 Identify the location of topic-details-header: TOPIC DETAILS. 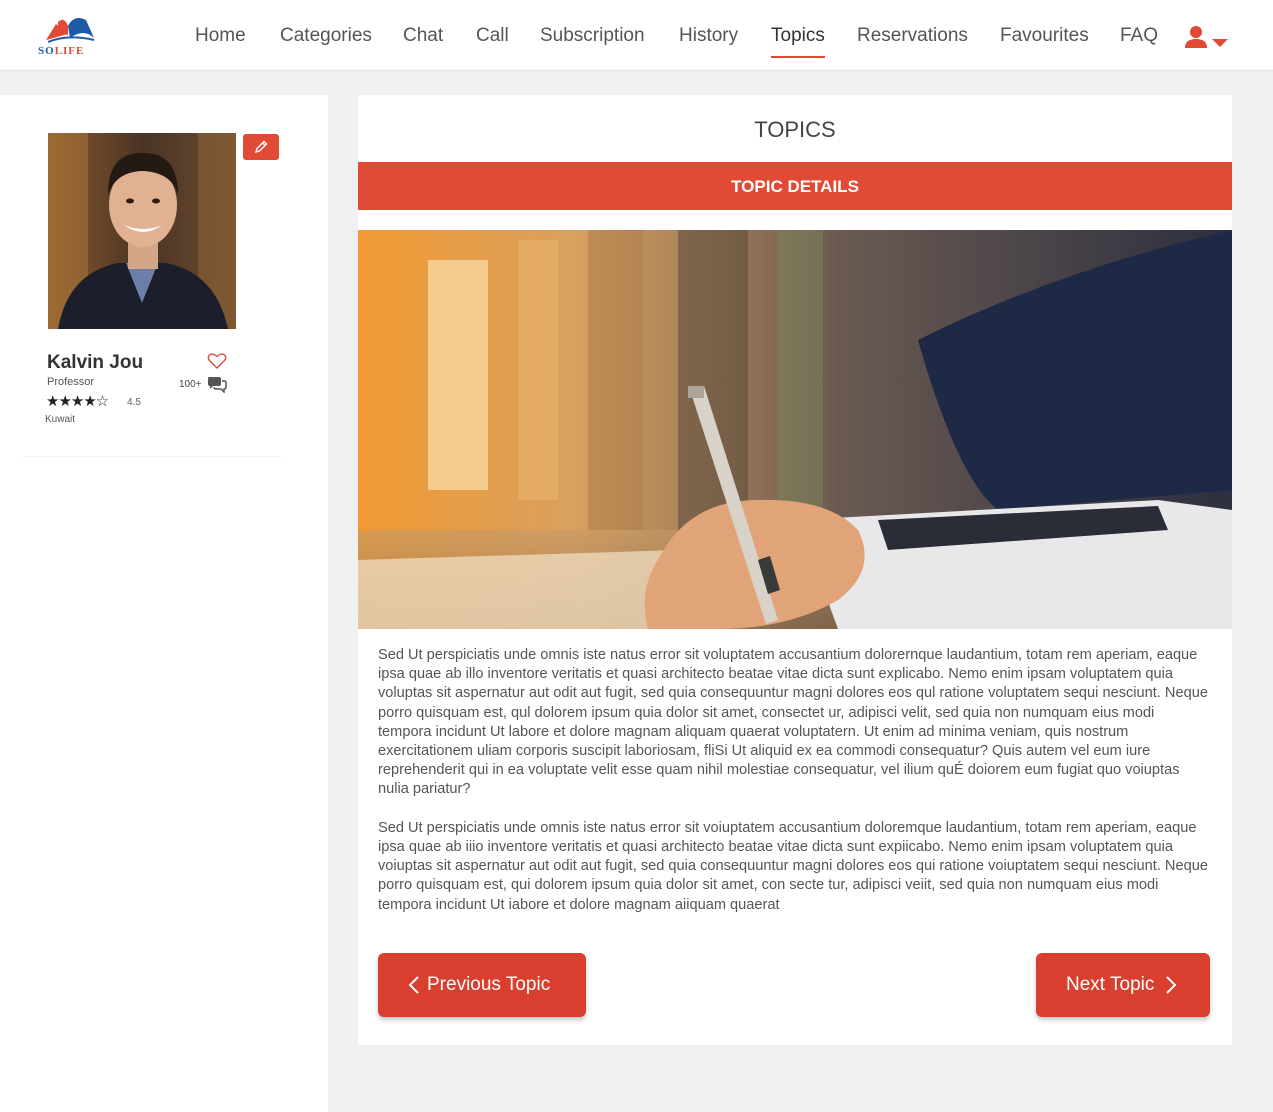
(795, 186).